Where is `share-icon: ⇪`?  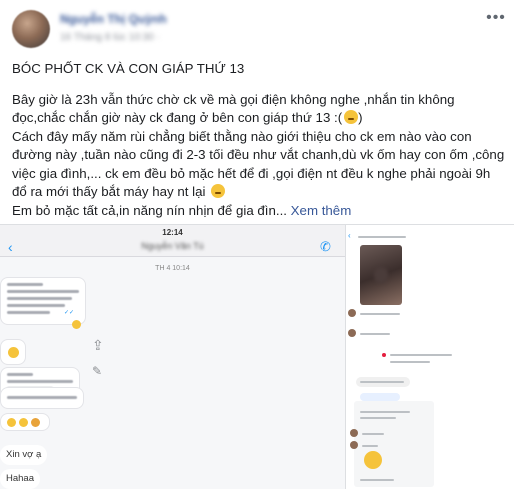
share-icon: ⇪ is located at coordinates (98, 345).